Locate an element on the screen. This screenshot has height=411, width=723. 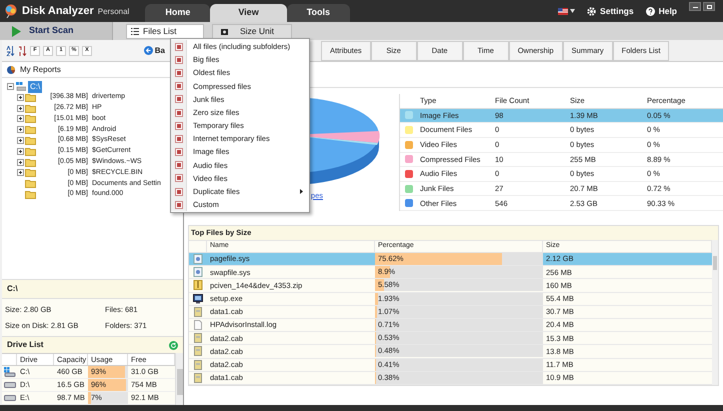
settings-icon is located at coordinates (591, 11).